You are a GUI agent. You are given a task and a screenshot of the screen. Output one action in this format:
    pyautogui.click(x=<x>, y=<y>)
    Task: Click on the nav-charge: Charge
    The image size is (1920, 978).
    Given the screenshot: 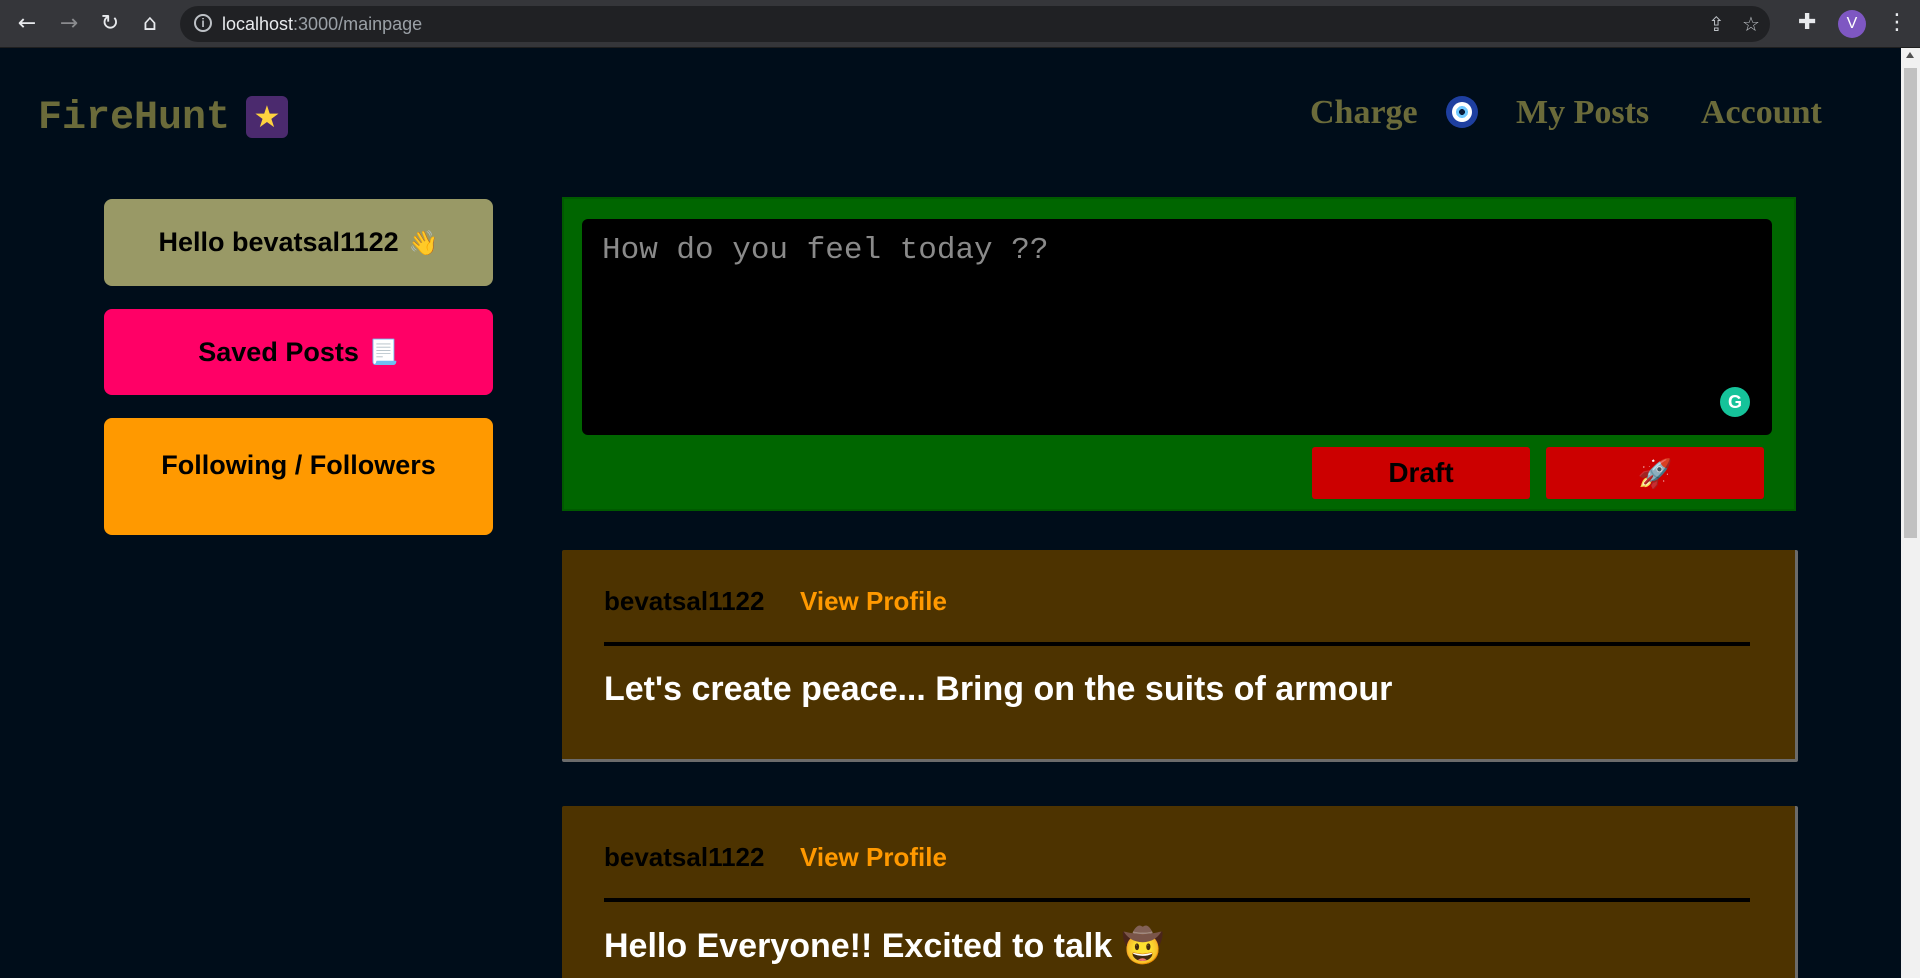 What is the action you would take?
    pyautogui.click(x=1364, y=113)
    